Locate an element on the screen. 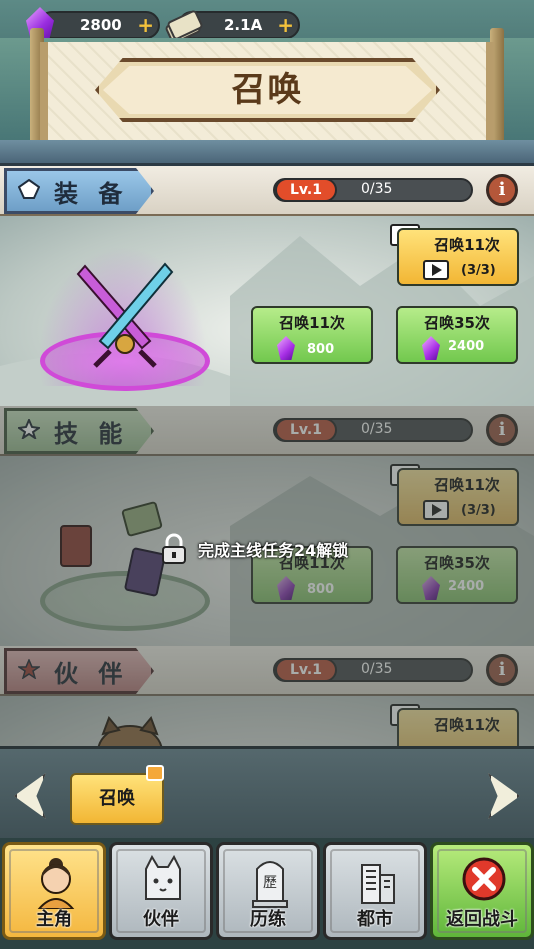 This screenshot has height=949, width=534. nav-partners: 伙伴 is located at coordinates (161, 891).